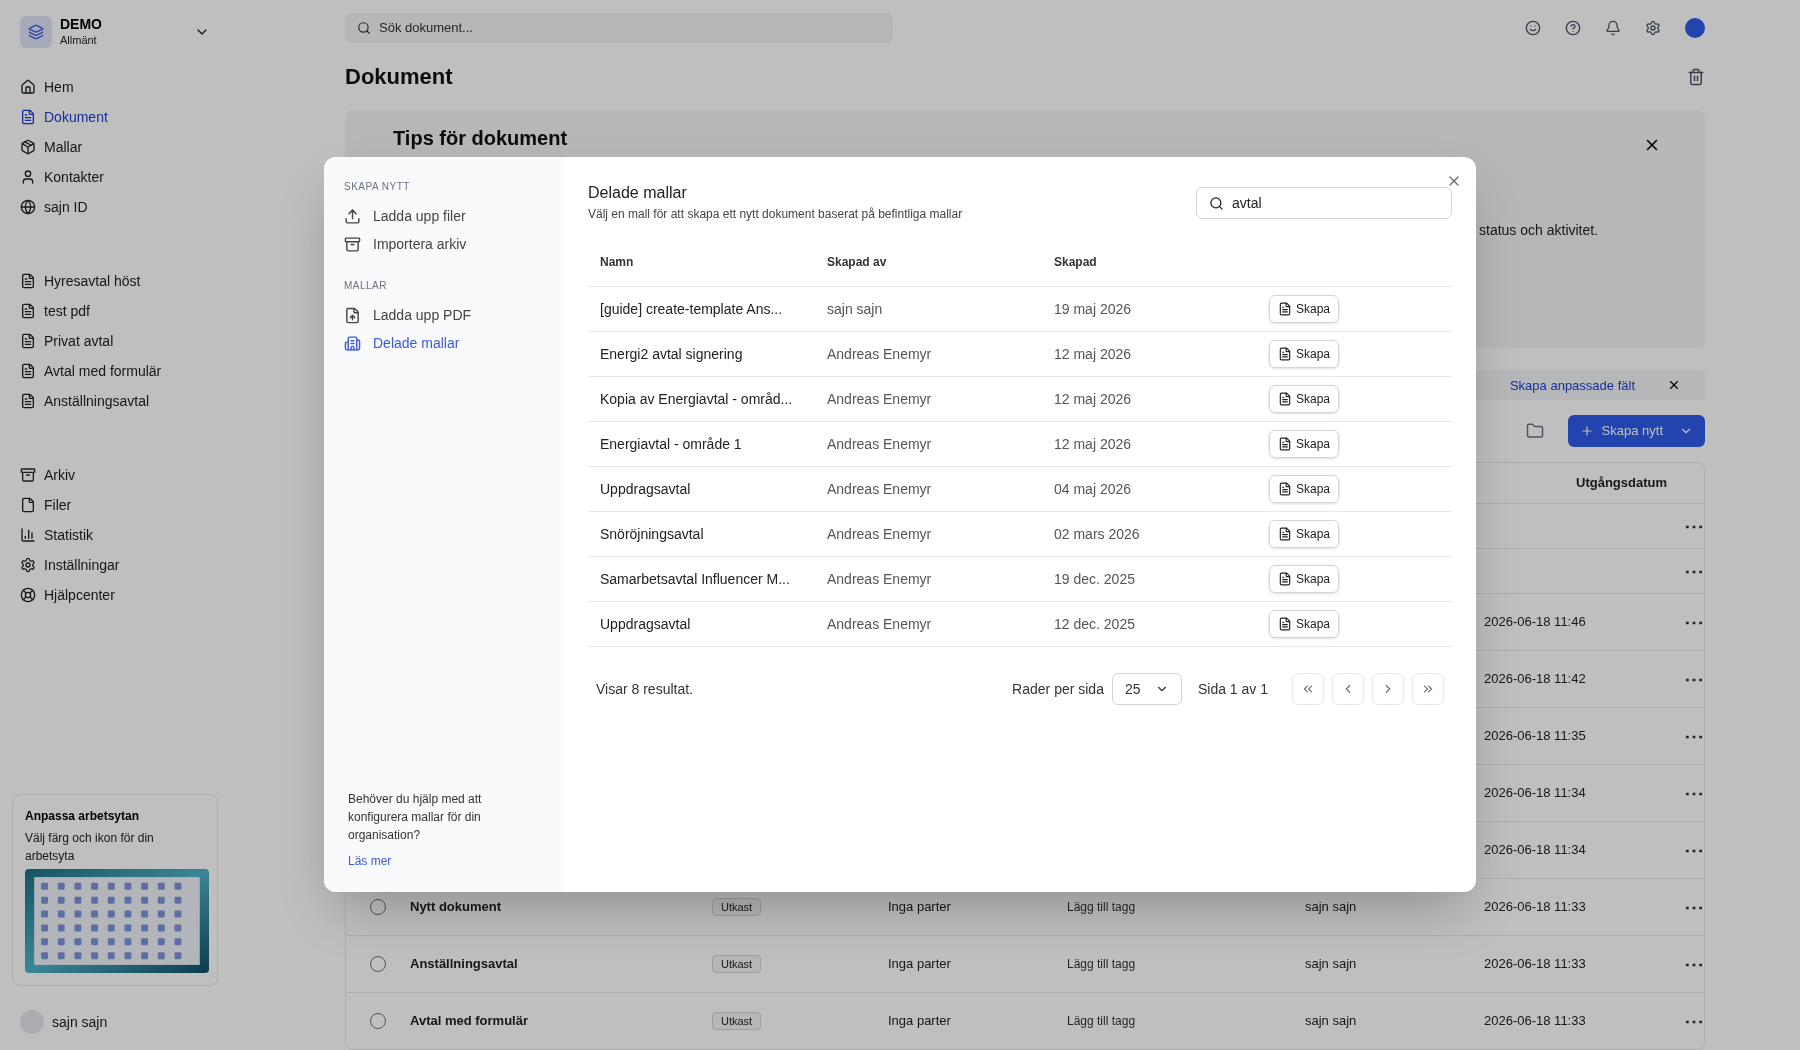  What do you see at coordinates (115, 595) in the screenshot?
I see `sidebar-item: Hjälpcenter` at bounding box center [115, 595].